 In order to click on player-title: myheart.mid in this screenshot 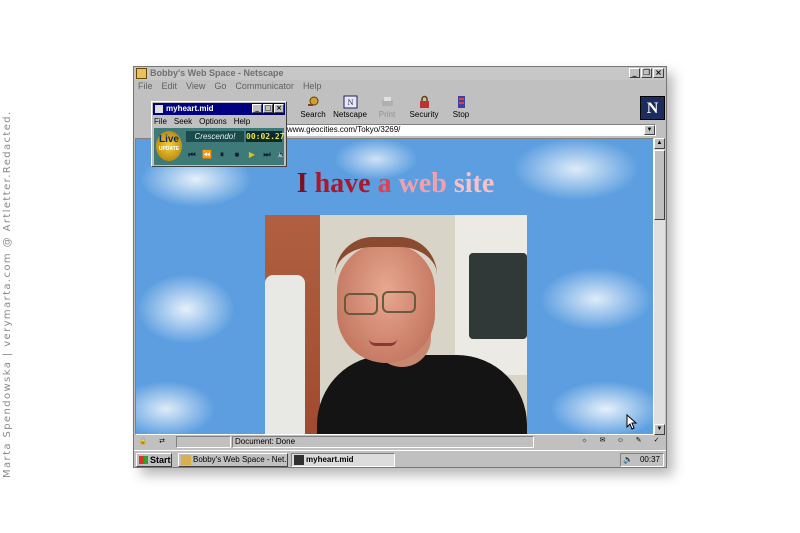, I will do `click(190, 108)`.